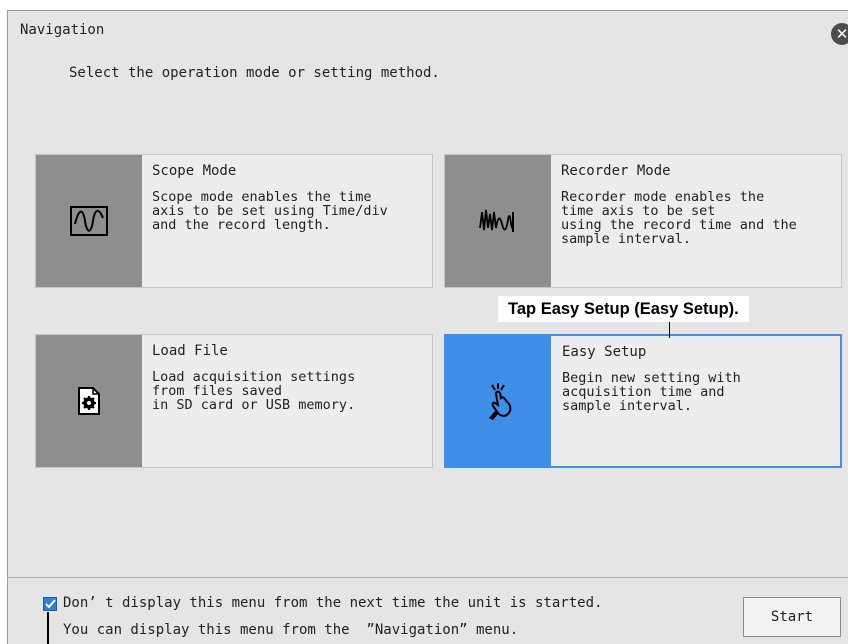 Image resolution: width=848 pixels, height=644 pixels. I want to click on footer-divider, so click(427, 577).